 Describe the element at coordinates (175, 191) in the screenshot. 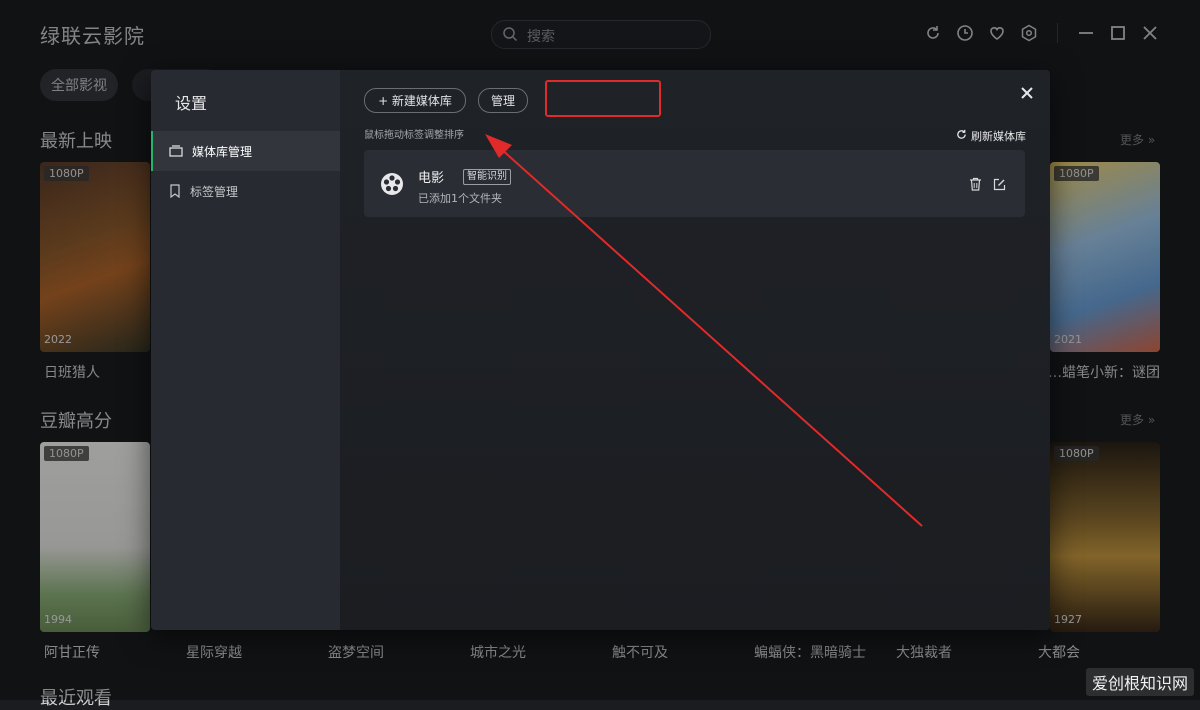

I see `bookmark-icon` at that location.